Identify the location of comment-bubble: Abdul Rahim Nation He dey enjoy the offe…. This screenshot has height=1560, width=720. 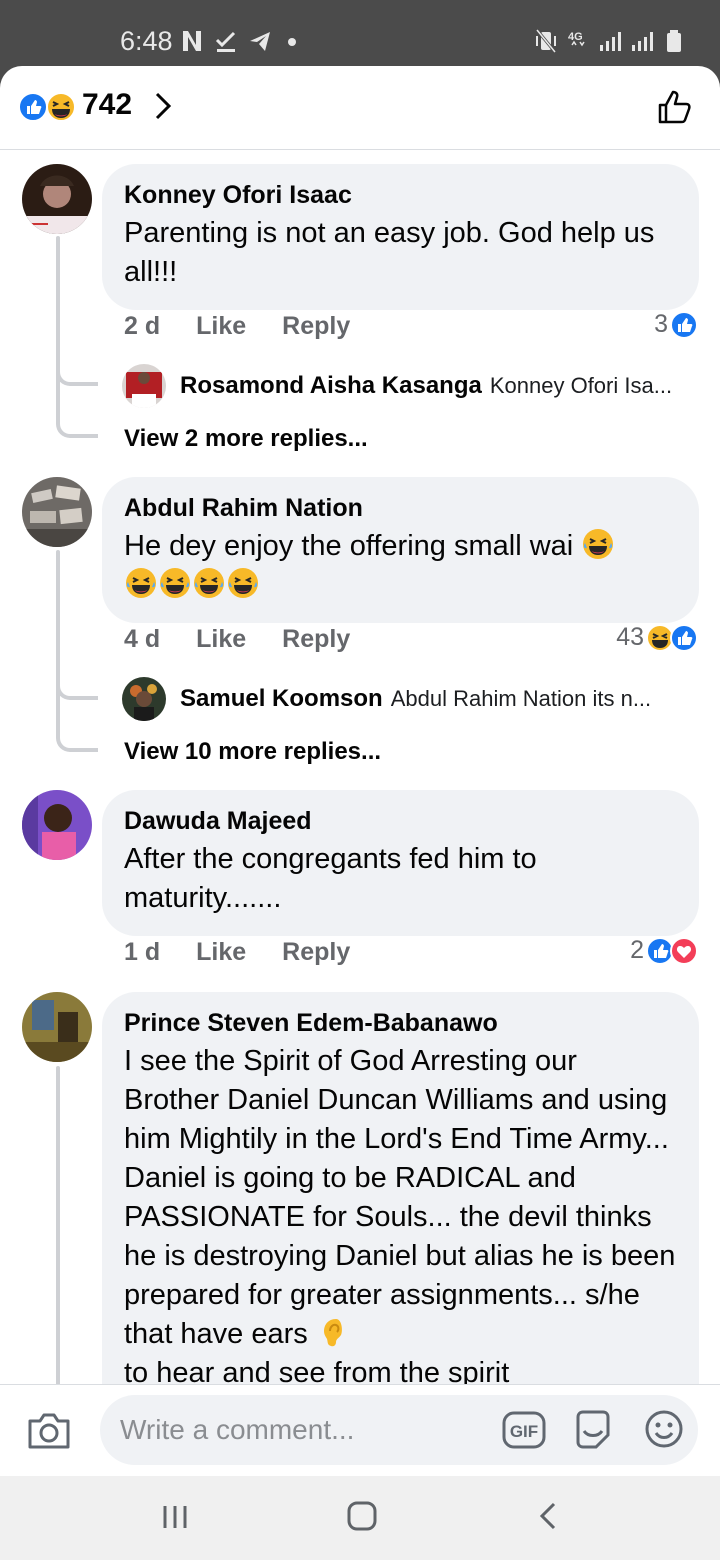
(400, 550).